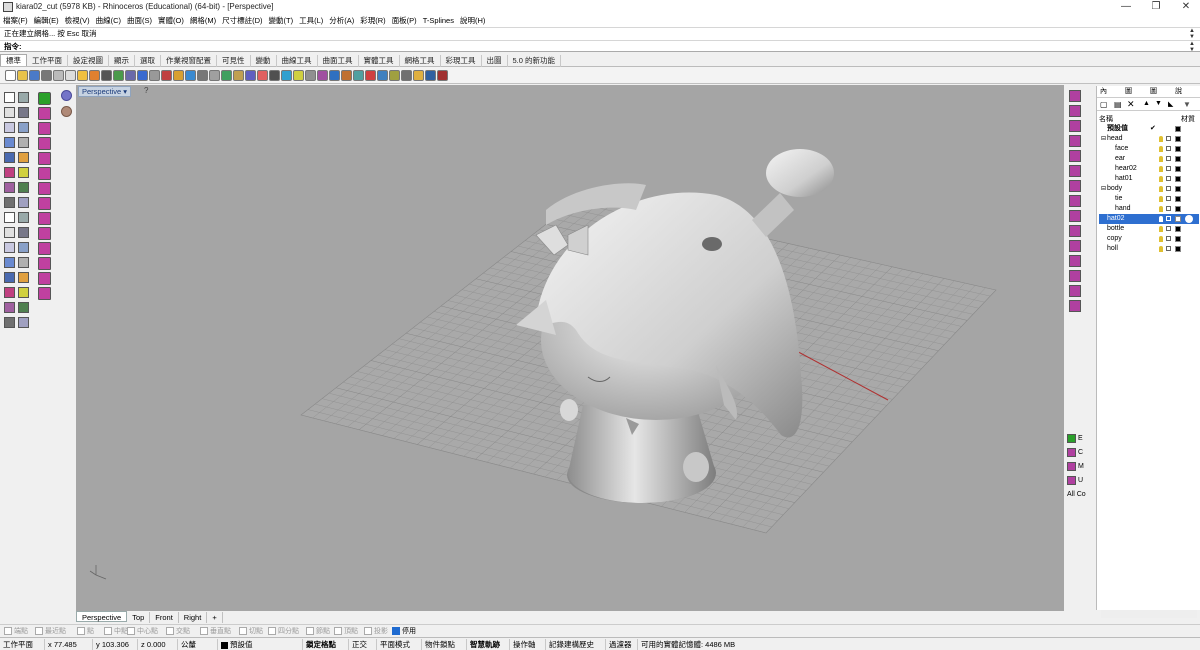 Image resolution: width=1200 pixels, height=650 pixels. What do you see at coordinates (1178, 129) in the screenshot?
I see `layer-material-swatch` at bounding box center [1178, 129].